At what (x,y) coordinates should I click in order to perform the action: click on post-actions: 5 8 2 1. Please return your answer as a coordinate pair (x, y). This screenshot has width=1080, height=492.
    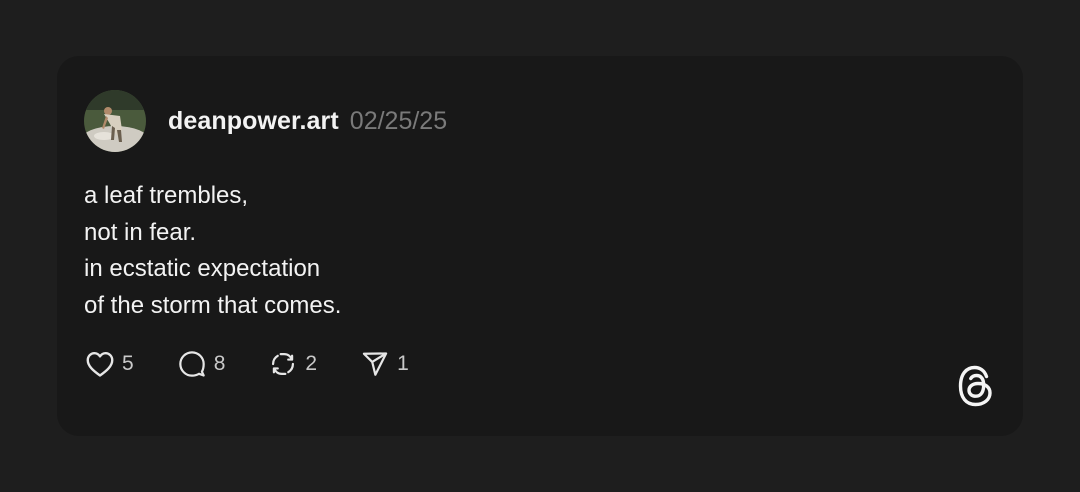
    Looking at the image, I should click on (267, 364).